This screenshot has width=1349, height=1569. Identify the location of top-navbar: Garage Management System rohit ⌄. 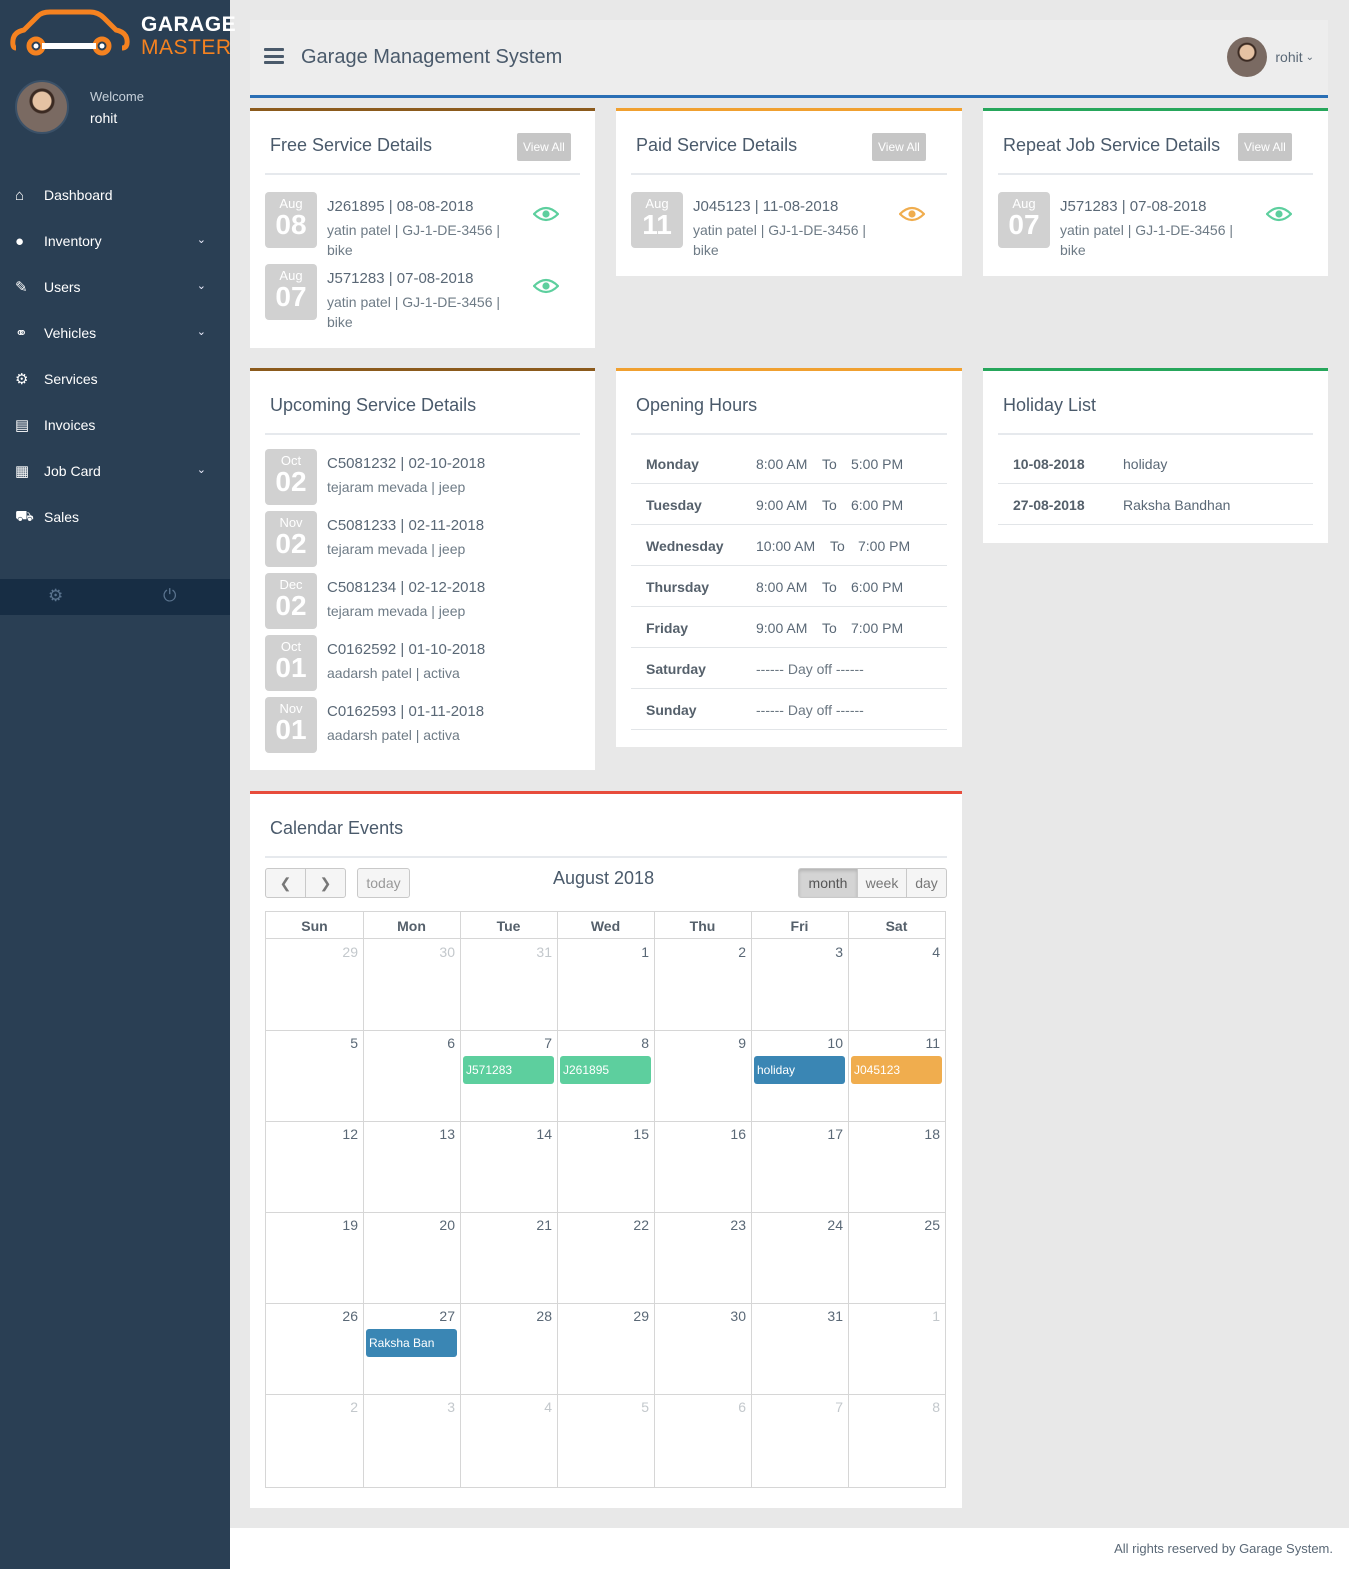
(789, 59).